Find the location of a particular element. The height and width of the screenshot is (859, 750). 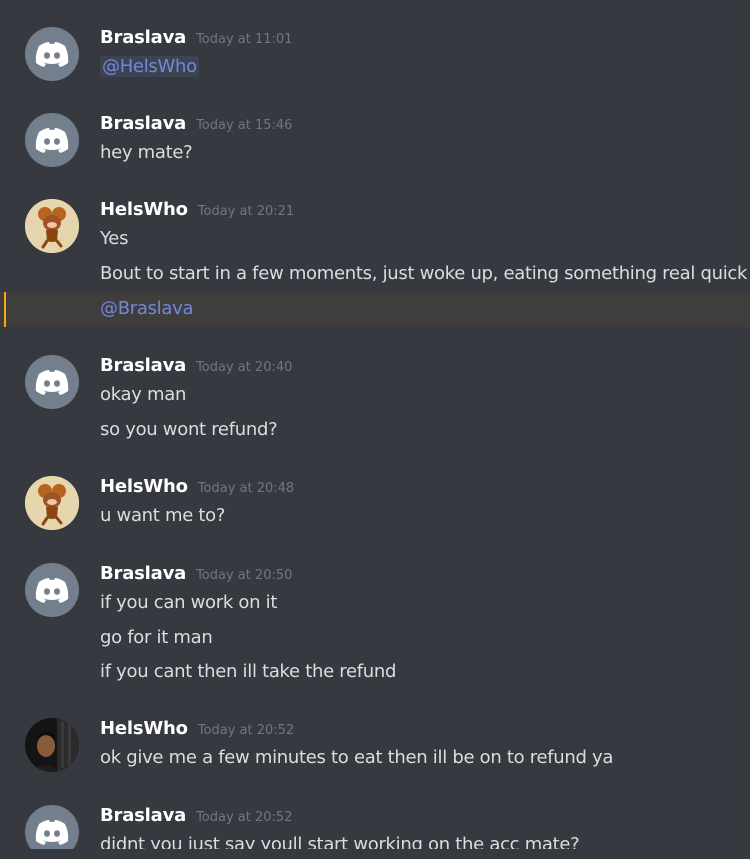

message-text: okay man is located at coordinates (143, 394).